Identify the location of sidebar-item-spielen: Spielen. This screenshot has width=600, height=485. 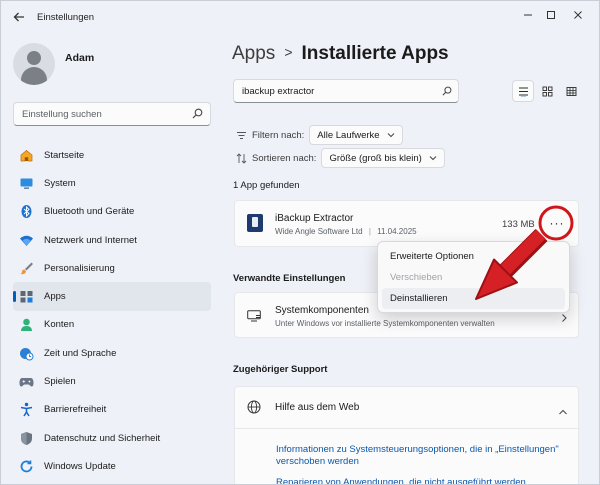
(112, 381).